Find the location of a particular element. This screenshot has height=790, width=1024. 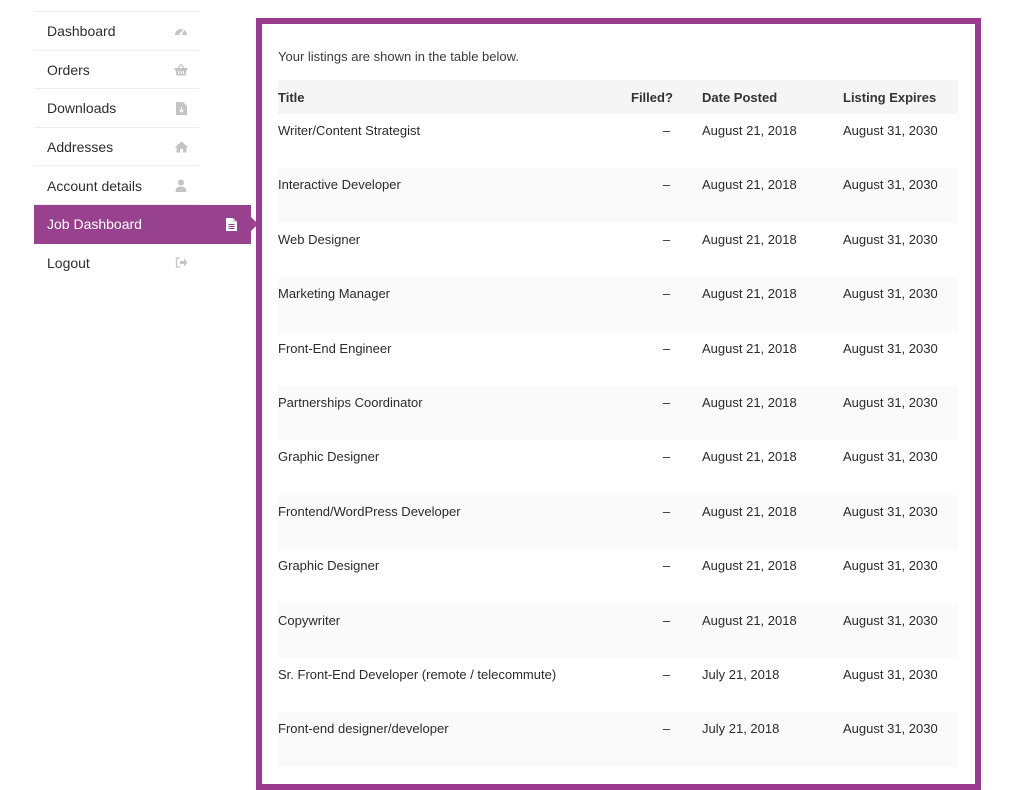

column-header-date-posted: Date Posted is located at coordinates (772, 97).